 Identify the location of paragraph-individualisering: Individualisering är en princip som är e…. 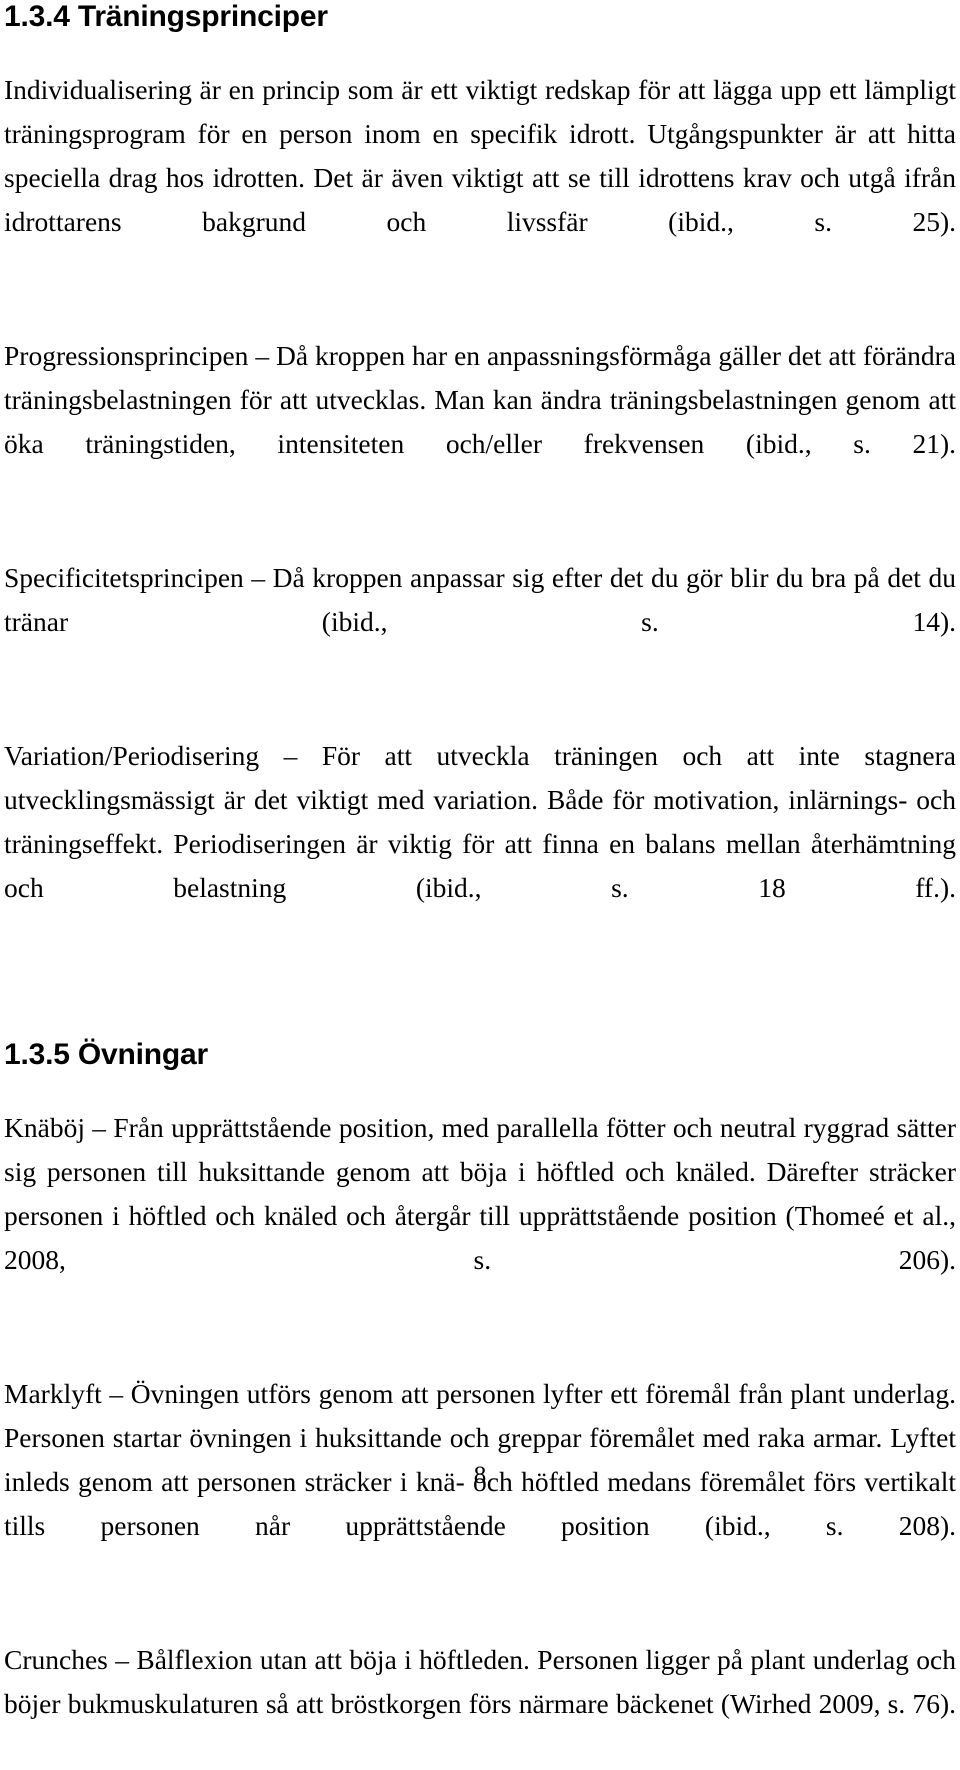
(480, 155).